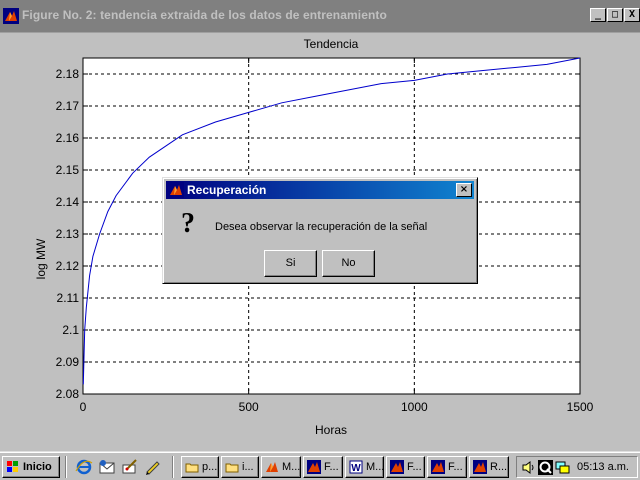 The width and height of the screenshot is (640, 480). I want to click on y-axis-label: log MW, so click(41, 258).